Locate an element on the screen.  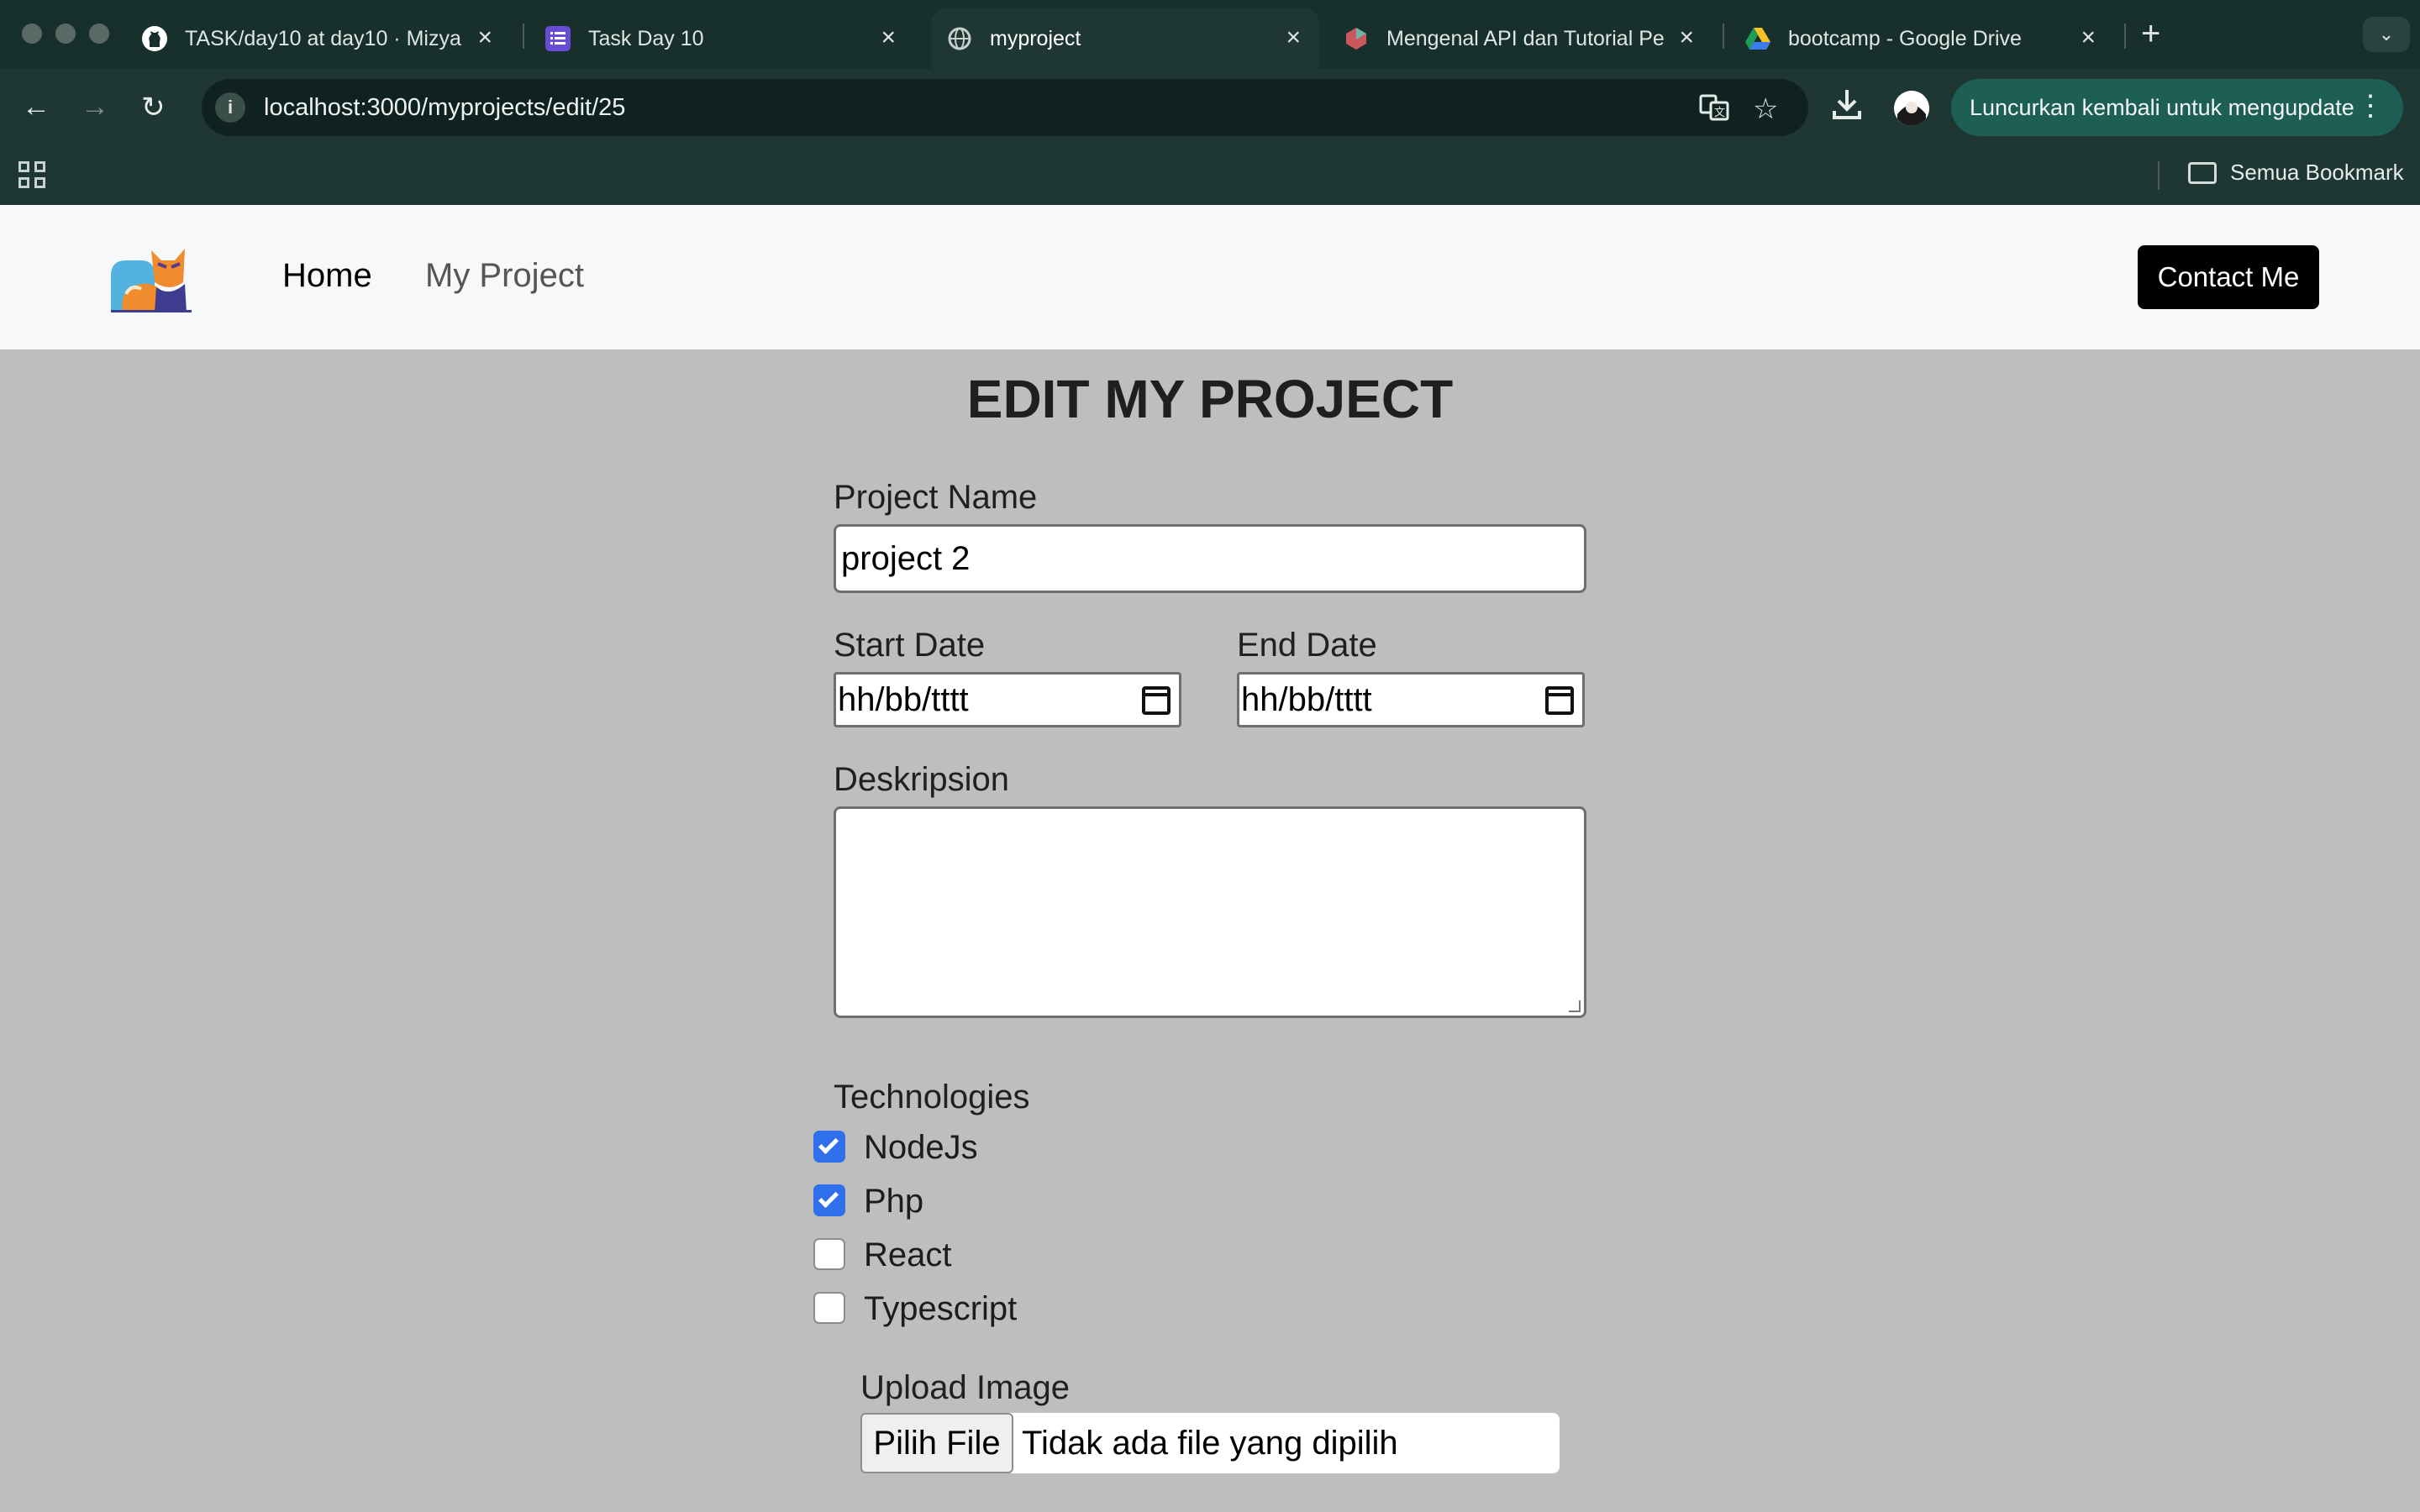
tab-title: TASK/day10 at day10 · Mizyal is located at coordinates (323, 38).